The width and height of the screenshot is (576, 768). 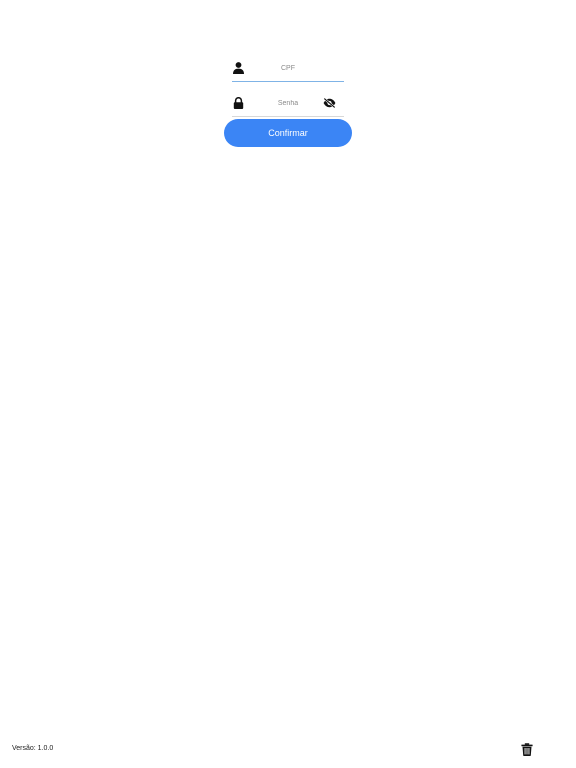 I want to click on password-field, so click(x=288, y=104).